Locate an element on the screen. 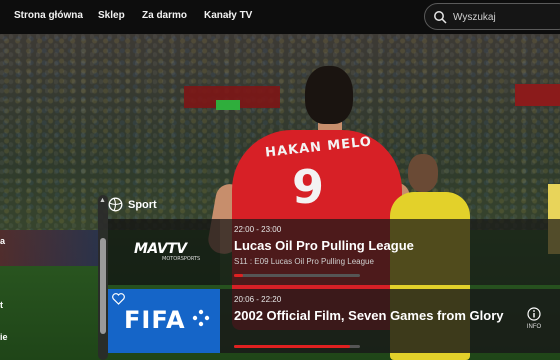 This screenshot has height=360, width=560. search-icon is located at coordinates (440, 17).